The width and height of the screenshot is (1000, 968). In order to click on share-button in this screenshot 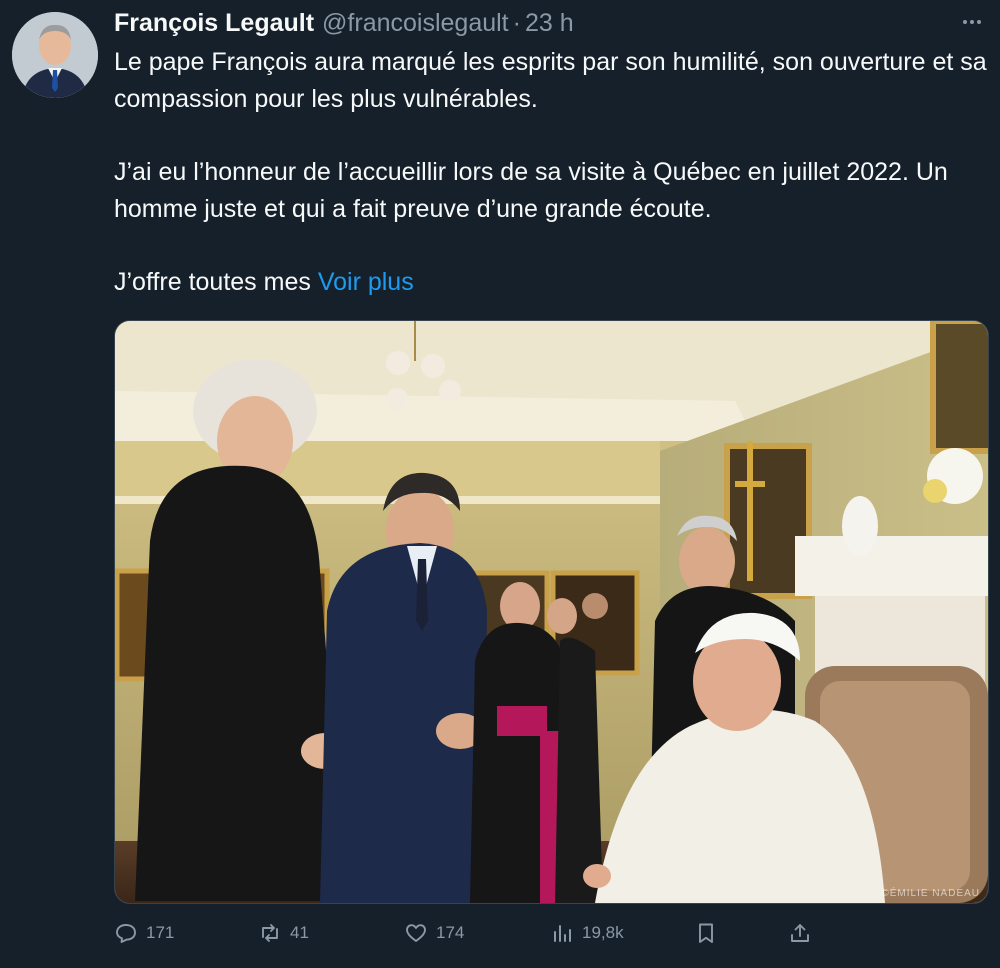, I will do `click(800, 933)`.